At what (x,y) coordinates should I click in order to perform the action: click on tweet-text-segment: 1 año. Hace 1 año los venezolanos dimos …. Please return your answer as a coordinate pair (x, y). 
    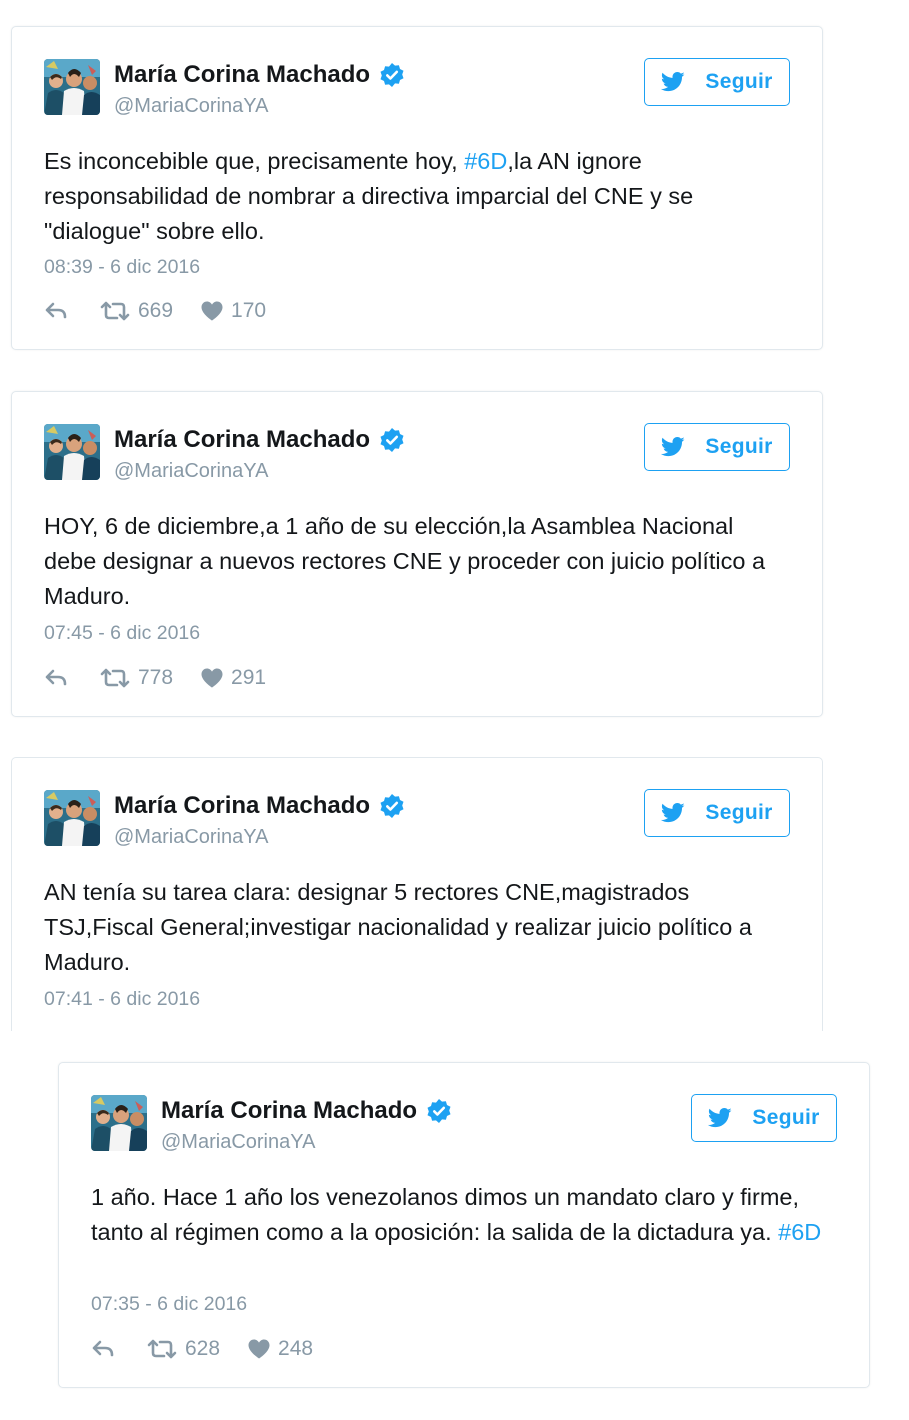
    Looking at the image, I should click on (445, 1214).